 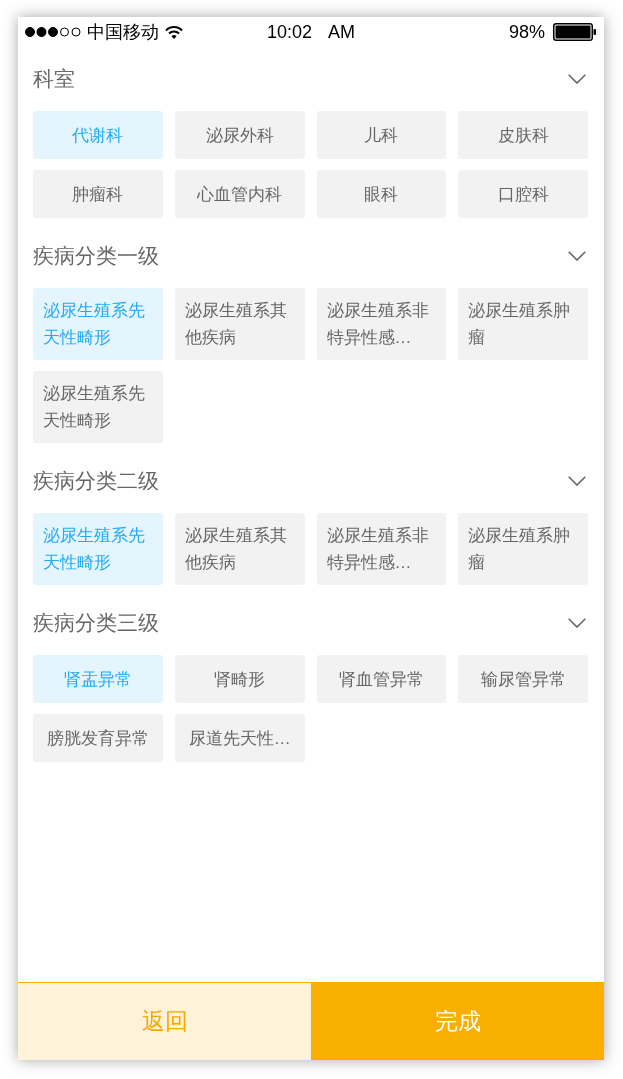 I want to click on filter-tag: 口腔科, so click(x=523, y=194).